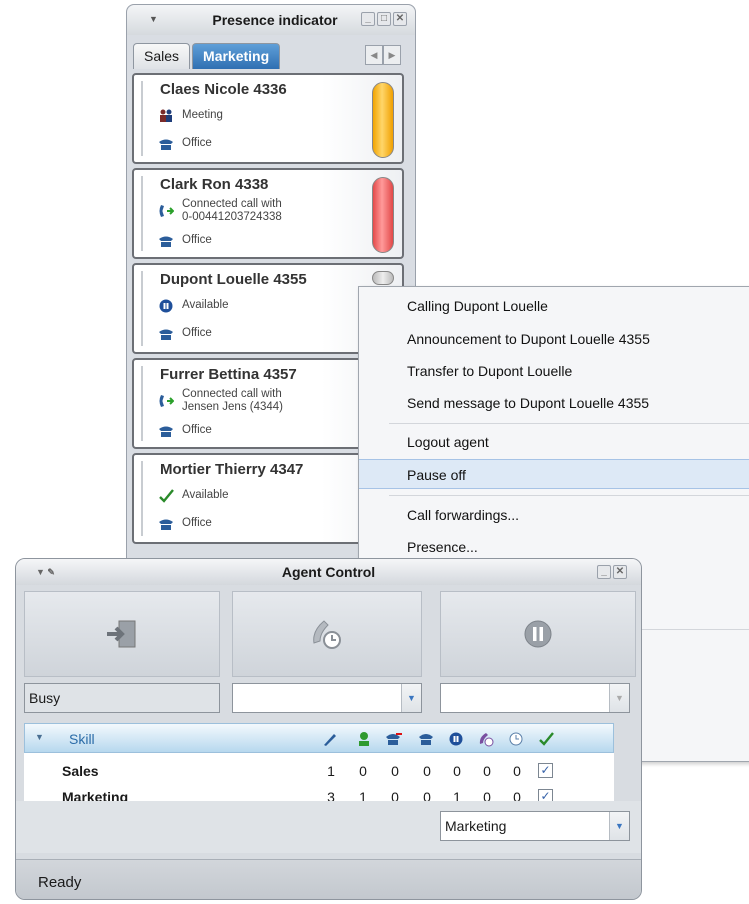 The image size is (749, 904). Describe the element at coordinates (392, 55) in the screenshot. I see `tab-scroll-right-icon: ▶` at that location.